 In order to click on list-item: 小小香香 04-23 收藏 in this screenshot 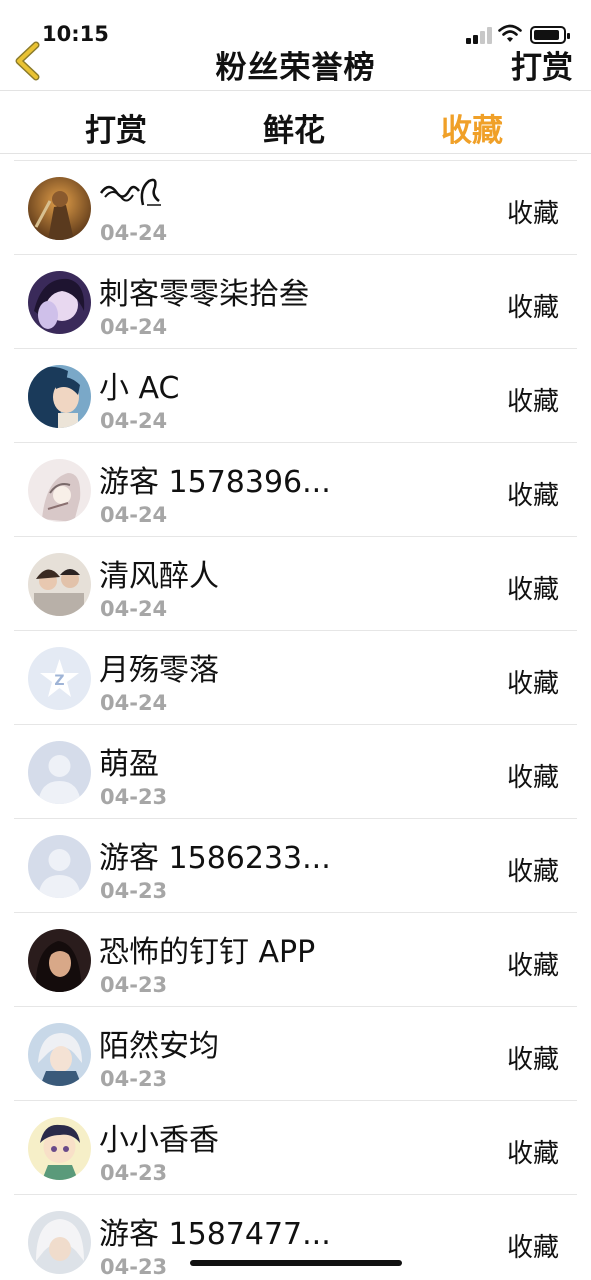, I will do `click(295, 1148)`.